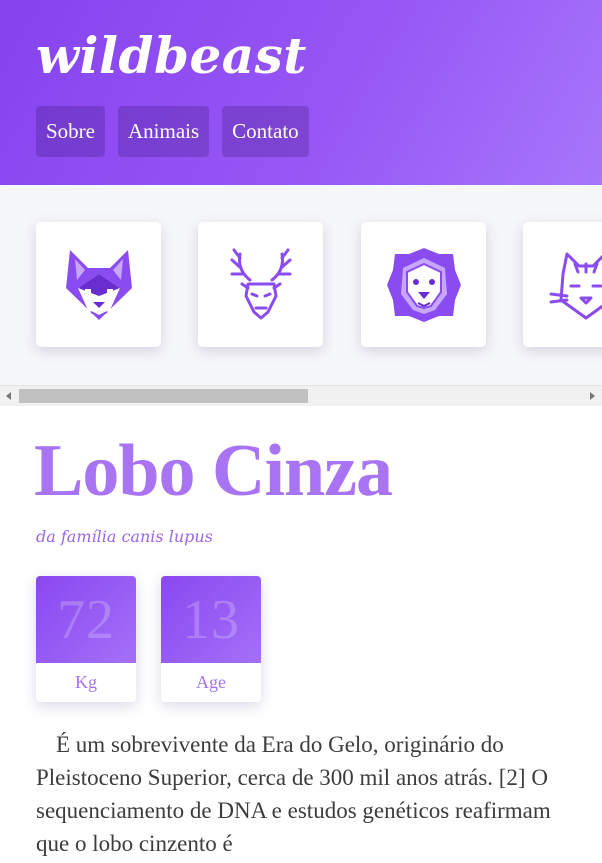 This screenshot has width=602, height=863. I want to click on animal-card-wolf, so click(98, 284).